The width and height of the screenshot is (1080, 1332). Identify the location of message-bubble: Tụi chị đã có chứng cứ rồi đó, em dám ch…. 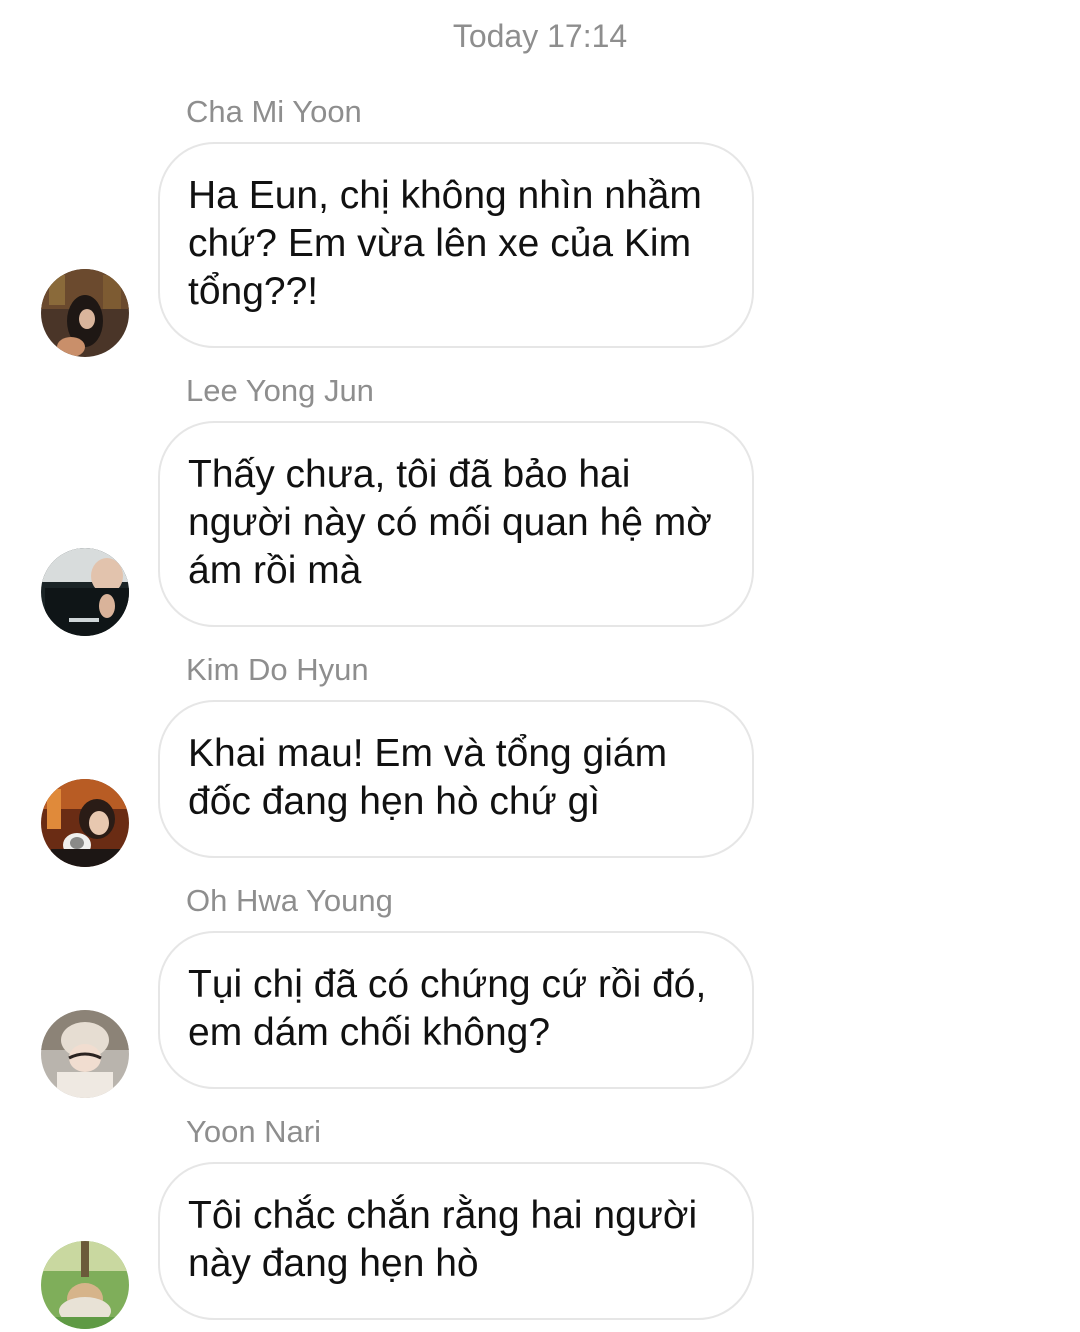
(456, 1010).